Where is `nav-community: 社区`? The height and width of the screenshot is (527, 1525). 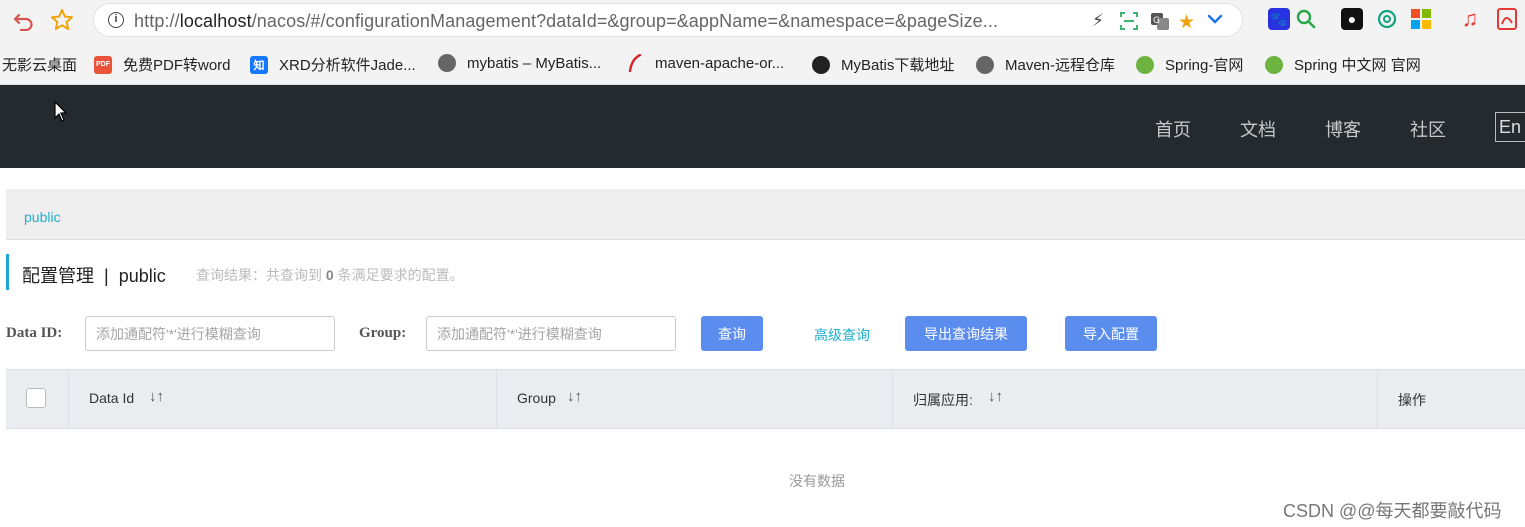 nav-community: 社区 is located at coordinates (1428, 129).